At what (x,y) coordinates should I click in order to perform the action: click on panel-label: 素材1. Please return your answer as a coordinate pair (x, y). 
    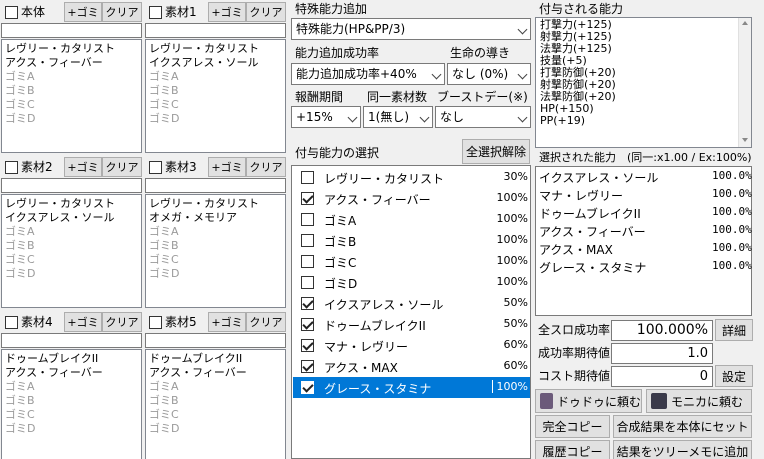
    Looking at the image, I should click on (181, 12).